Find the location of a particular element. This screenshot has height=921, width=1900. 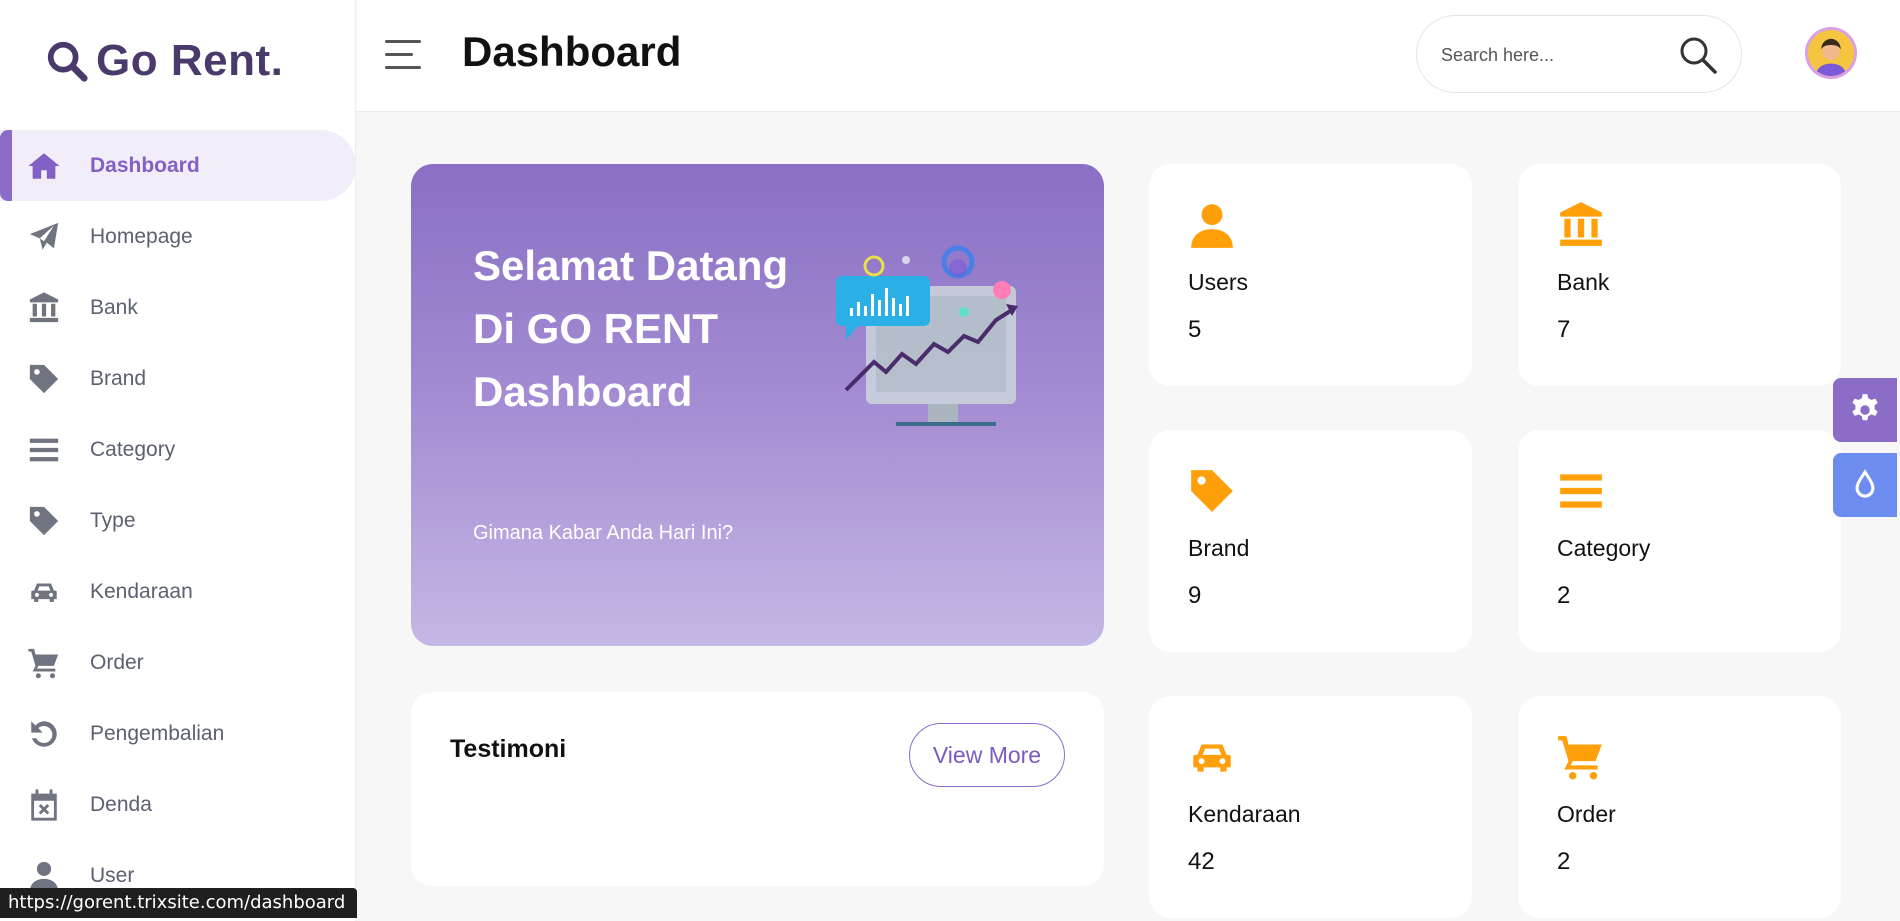

stat-card-kendaraan: Kendaraan 42 is located at coordinates (1310, 807).